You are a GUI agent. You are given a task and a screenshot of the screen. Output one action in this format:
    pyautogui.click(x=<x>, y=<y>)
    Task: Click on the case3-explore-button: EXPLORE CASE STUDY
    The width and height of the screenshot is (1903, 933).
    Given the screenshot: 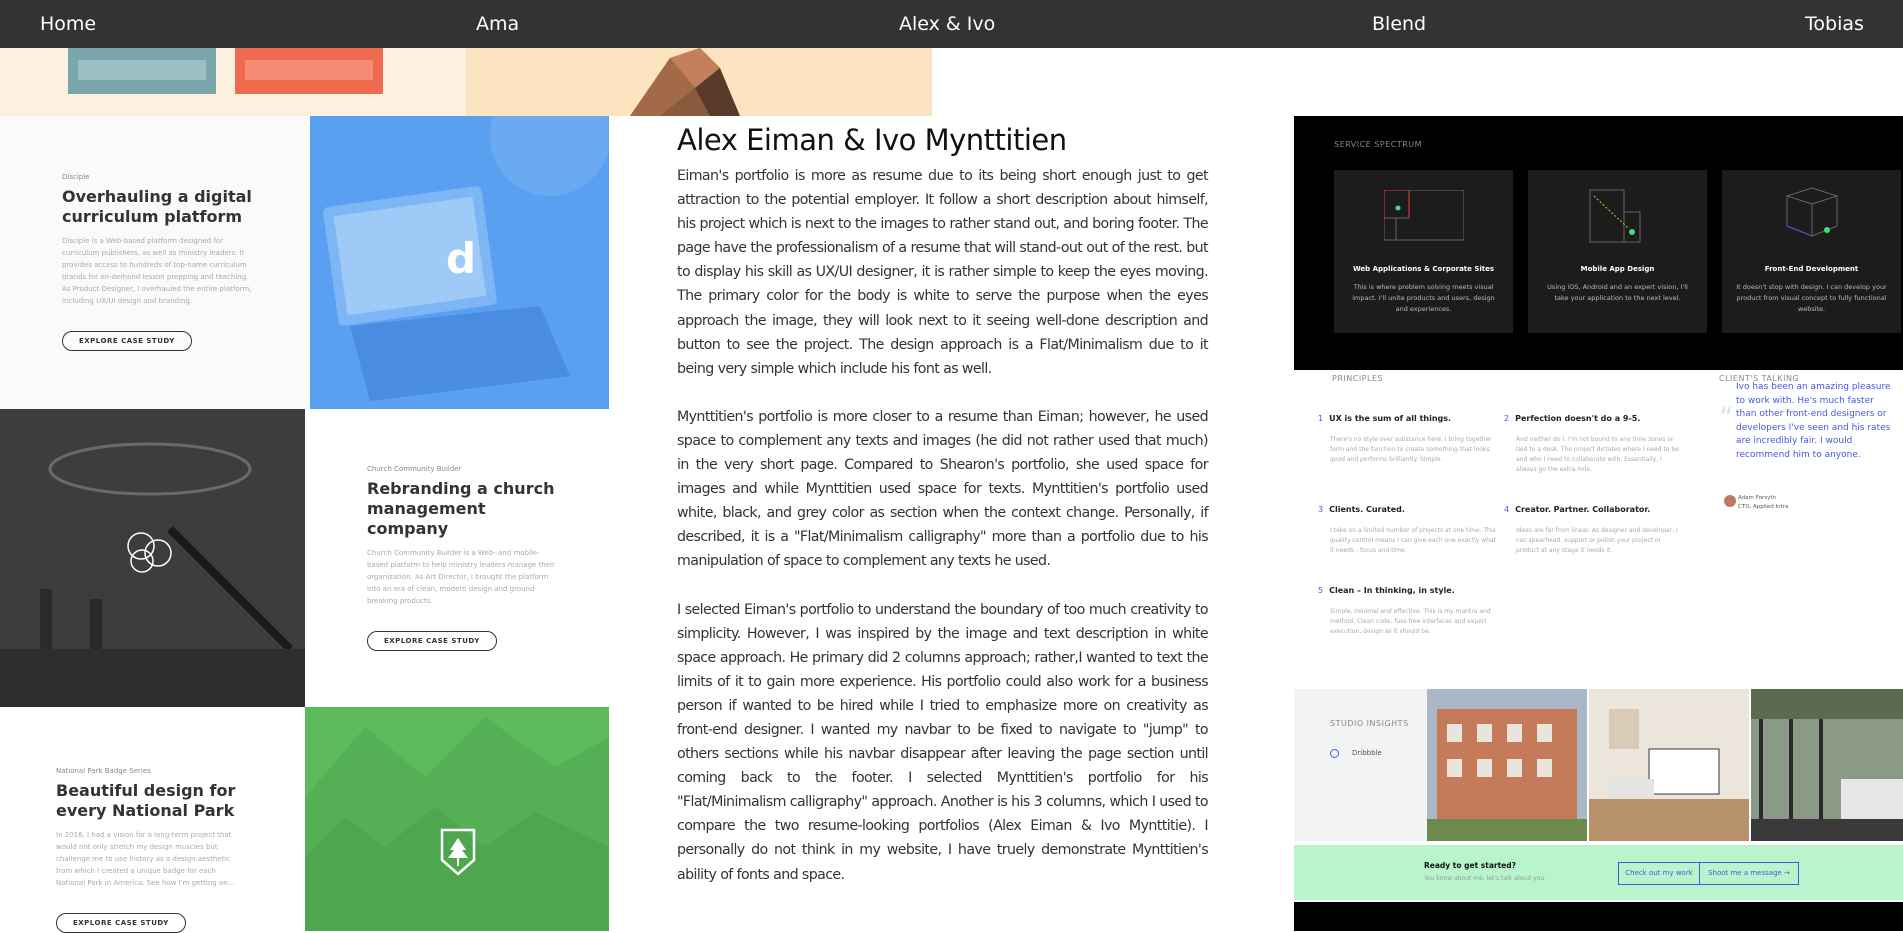 What is the action you would take?
    pyautogui.click(x=121, y=923)
    